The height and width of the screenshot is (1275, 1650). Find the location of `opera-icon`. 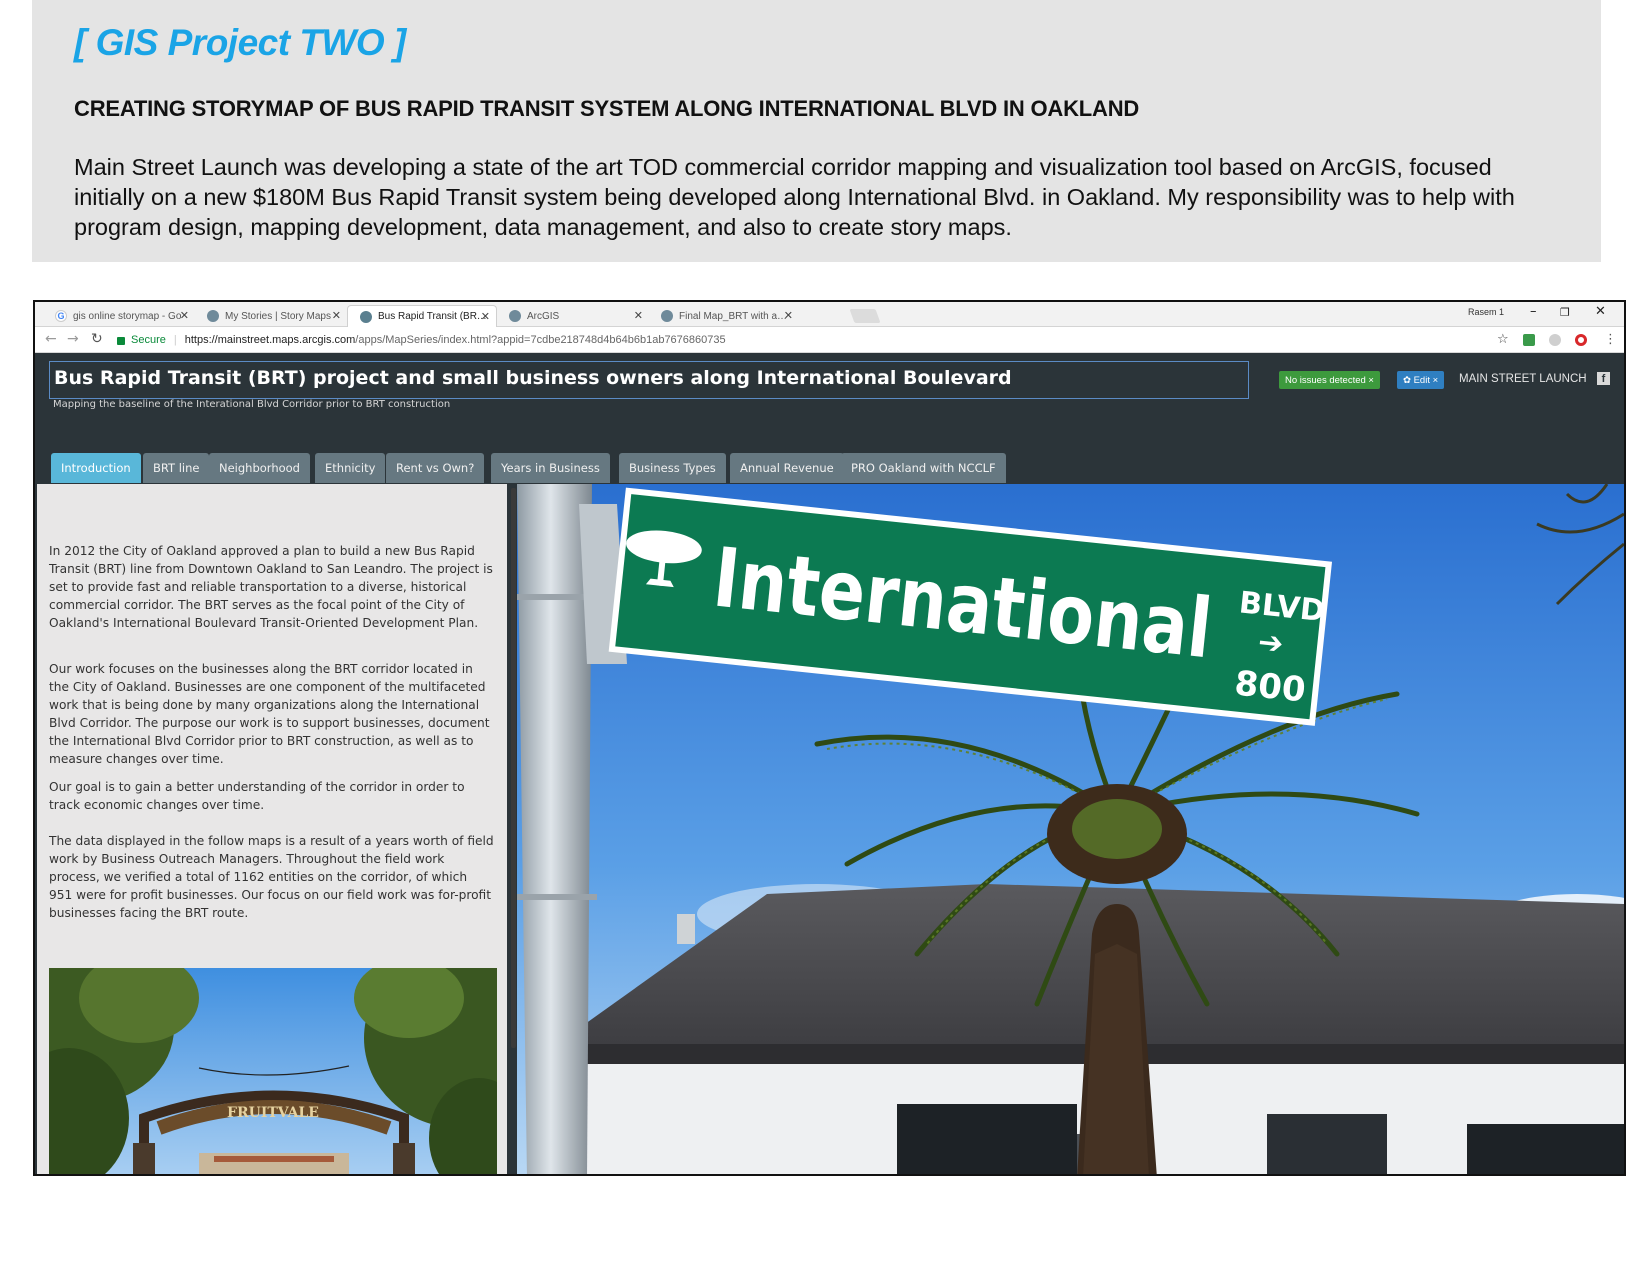

opera-icon is located at coordinates (1581, 340).